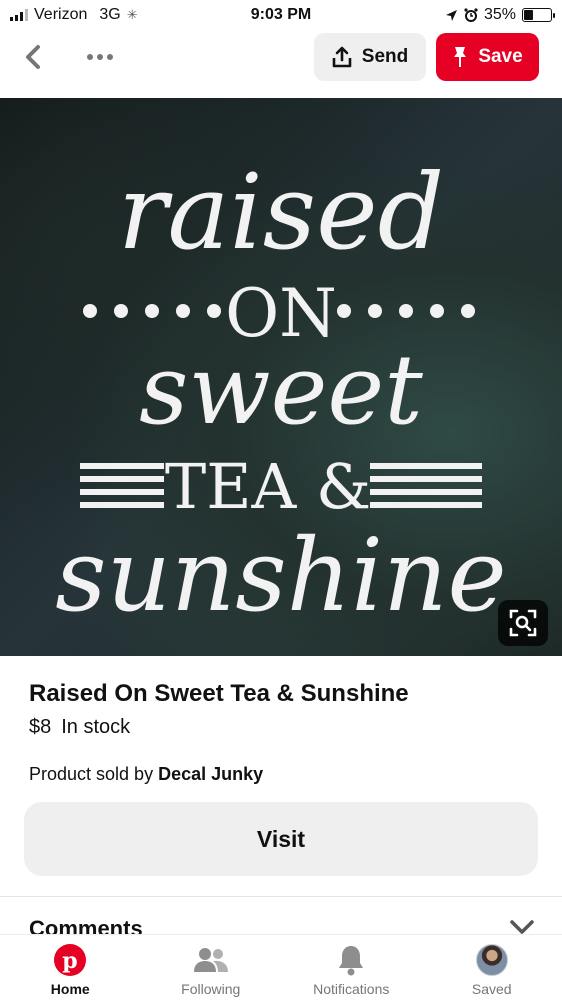  What do you see at coordinates (91, 774) in the screenshot?
I see `seller-prefix: Product sold by` at bounding box center [91, 774].